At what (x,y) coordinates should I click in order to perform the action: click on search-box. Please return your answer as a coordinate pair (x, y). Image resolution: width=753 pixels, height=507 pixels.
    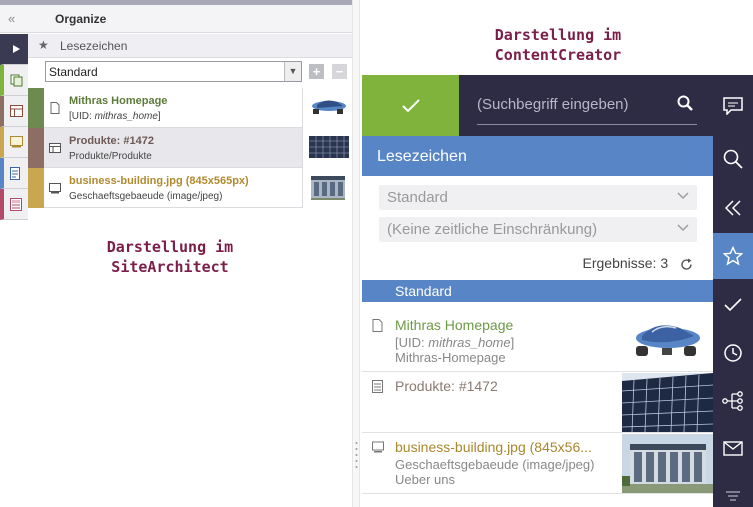
    Looking at the image, I should click on (587, 107).